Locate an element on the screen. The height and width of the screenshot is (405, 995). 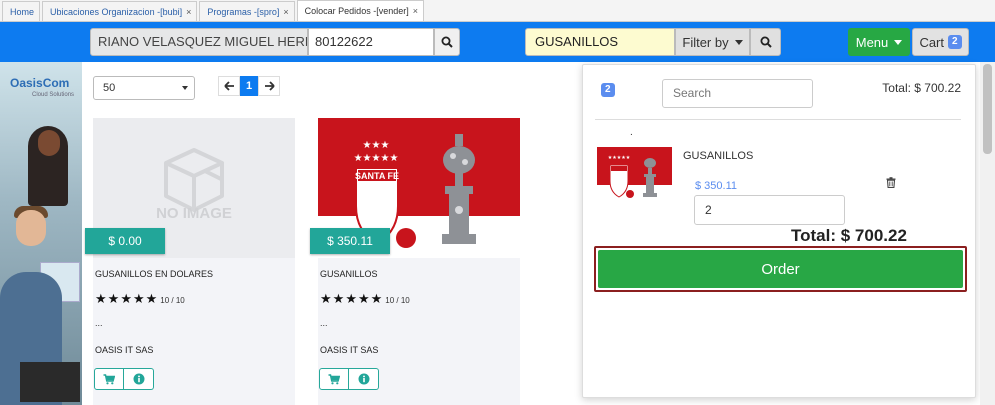
cart-search-input: Search is located at coordinates (737, 93).